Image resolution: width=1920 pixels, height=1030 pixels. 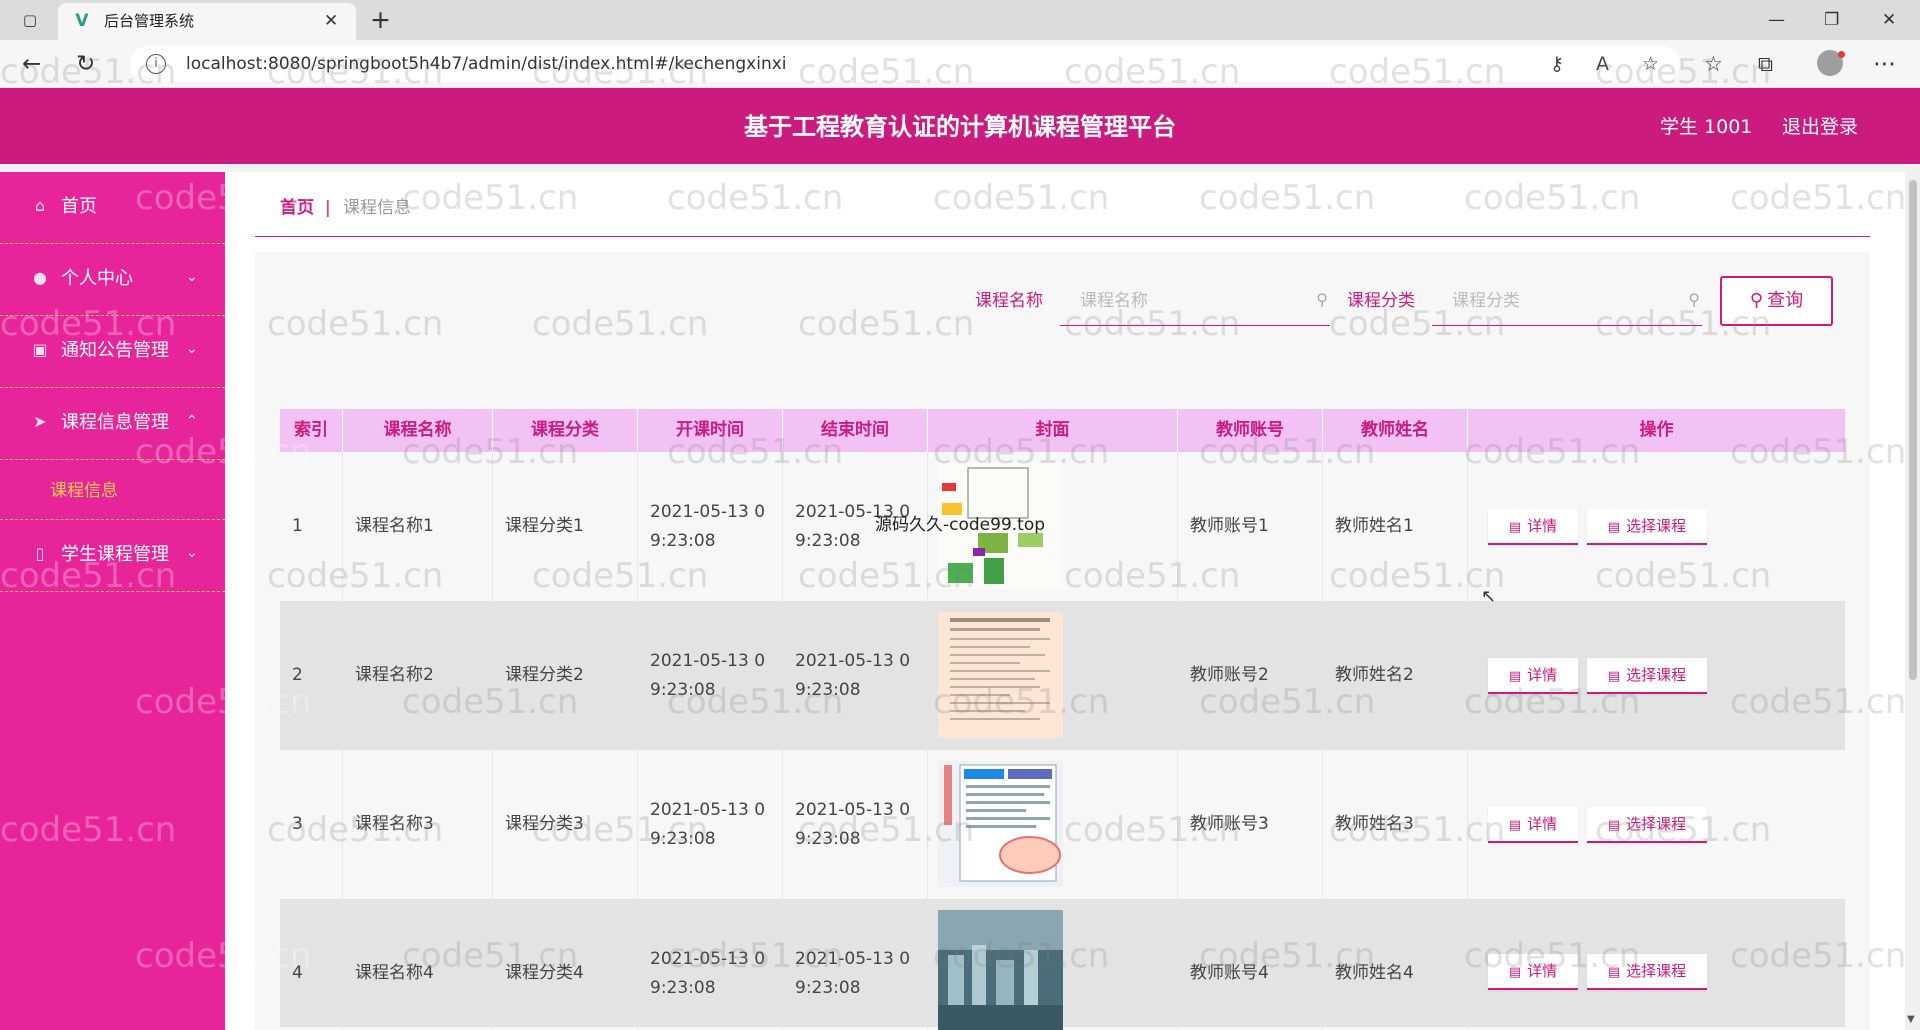 I want to click on new-tab-icon: +, so click(x=380, y=20).